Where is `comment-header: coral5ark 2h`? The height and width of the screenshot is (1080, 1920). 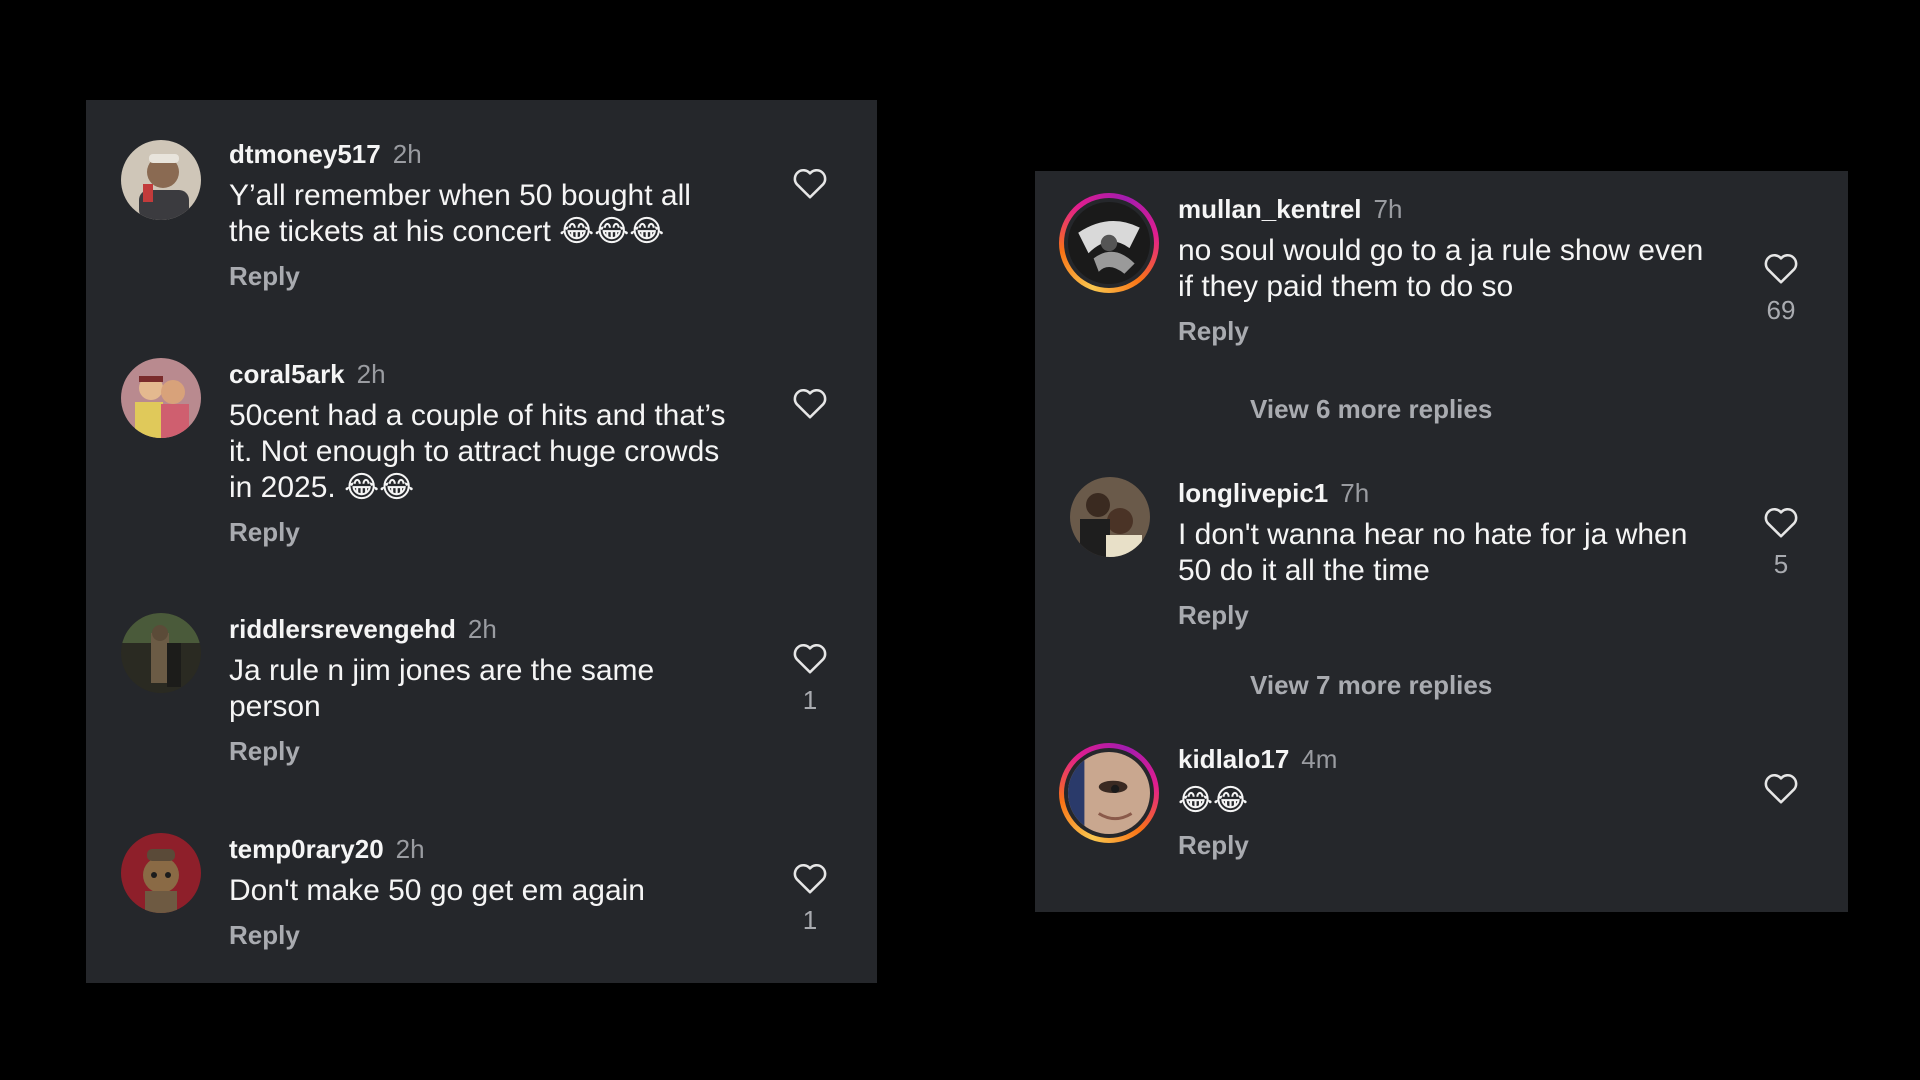 comment-header: coral5ark 2h is located at coordinates (483, 374).